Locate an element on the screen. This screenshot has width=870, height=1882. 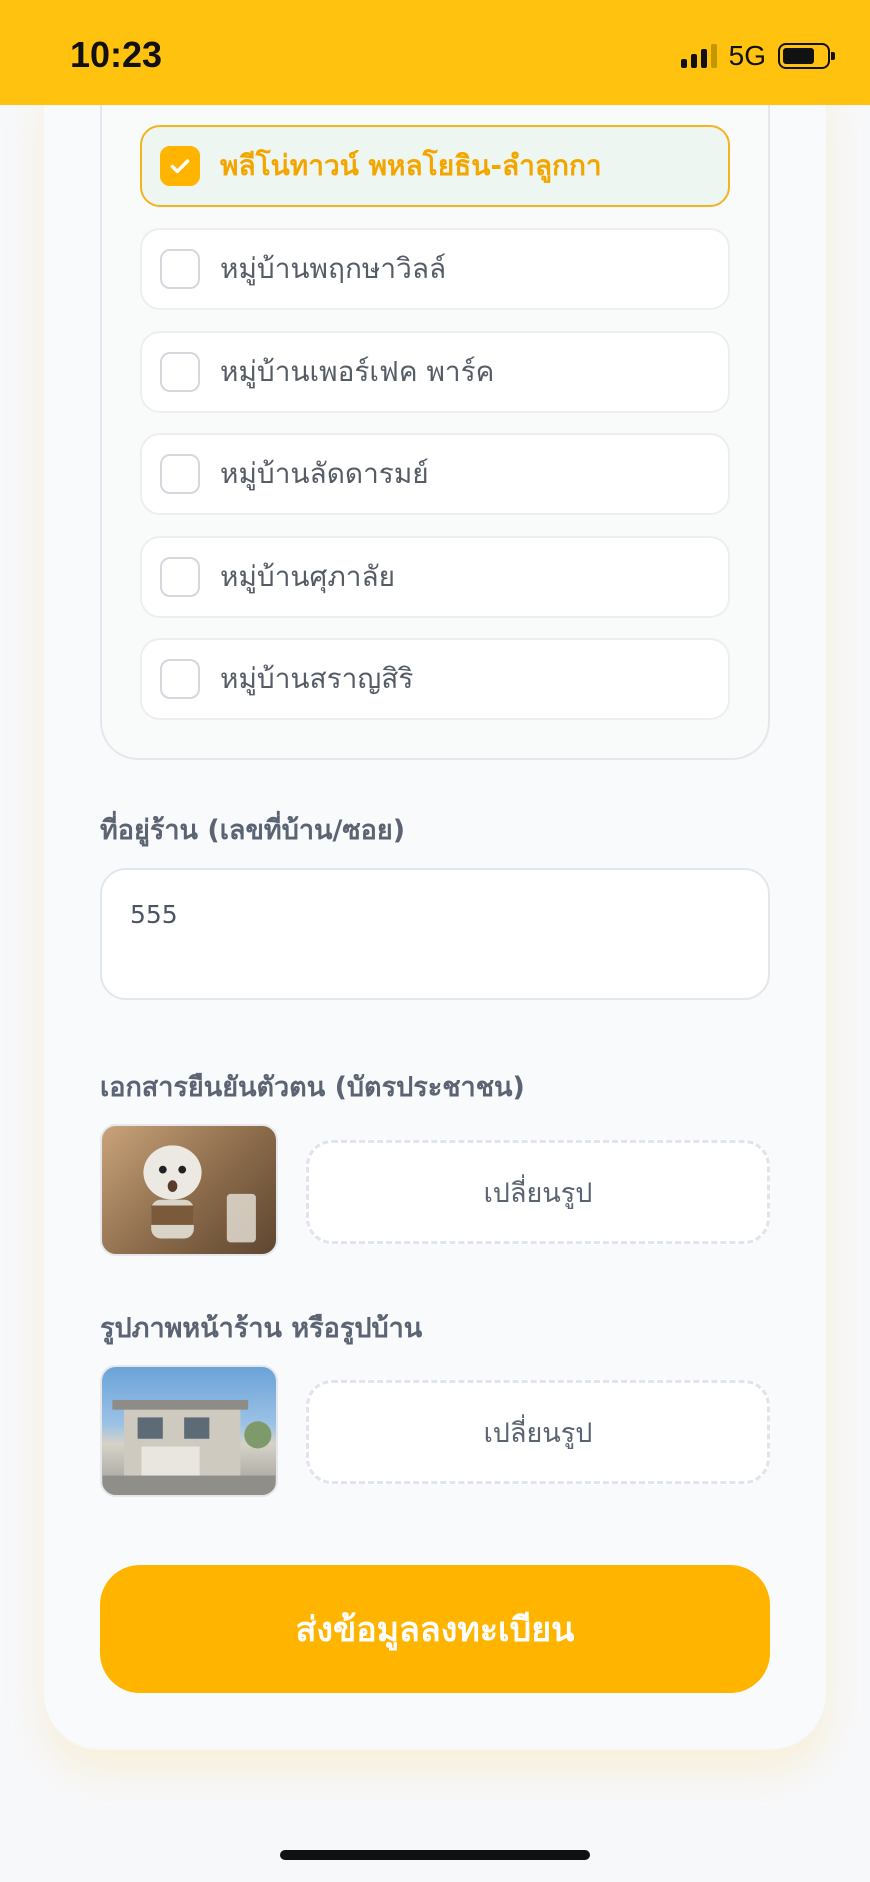
village-option-label: หมู่บ้านพฤกษาวิลล์ is located at coordinates (333, 268).